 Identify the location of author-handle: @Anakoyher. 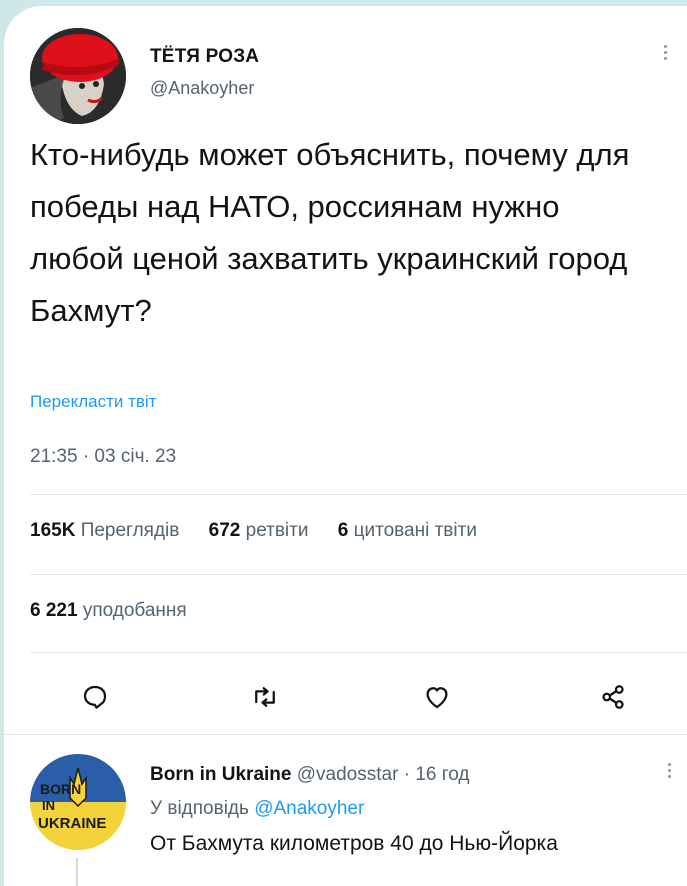
(202, 88).